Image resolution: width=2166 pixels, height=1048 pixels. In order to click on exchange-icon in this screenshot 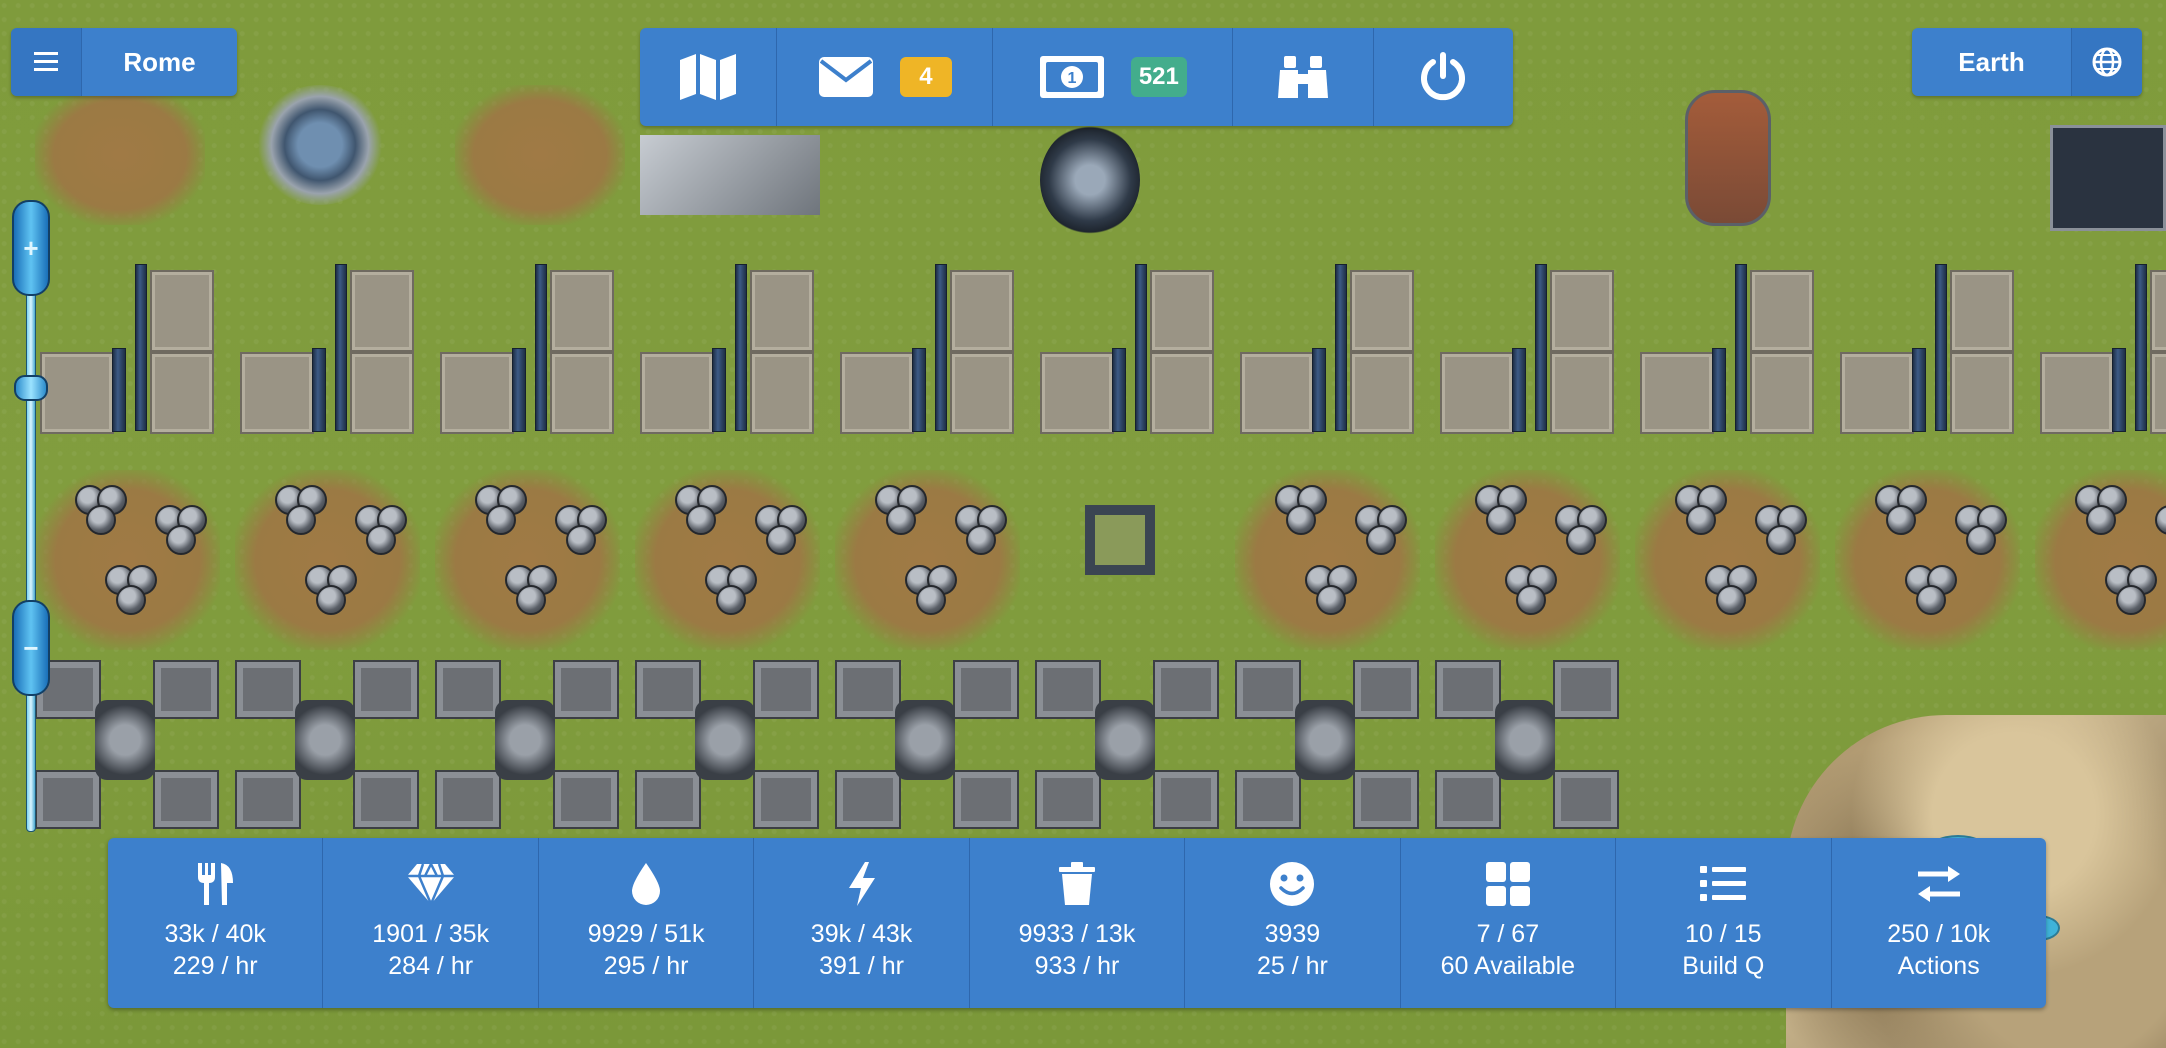, I will do `click(1938, 884)`.